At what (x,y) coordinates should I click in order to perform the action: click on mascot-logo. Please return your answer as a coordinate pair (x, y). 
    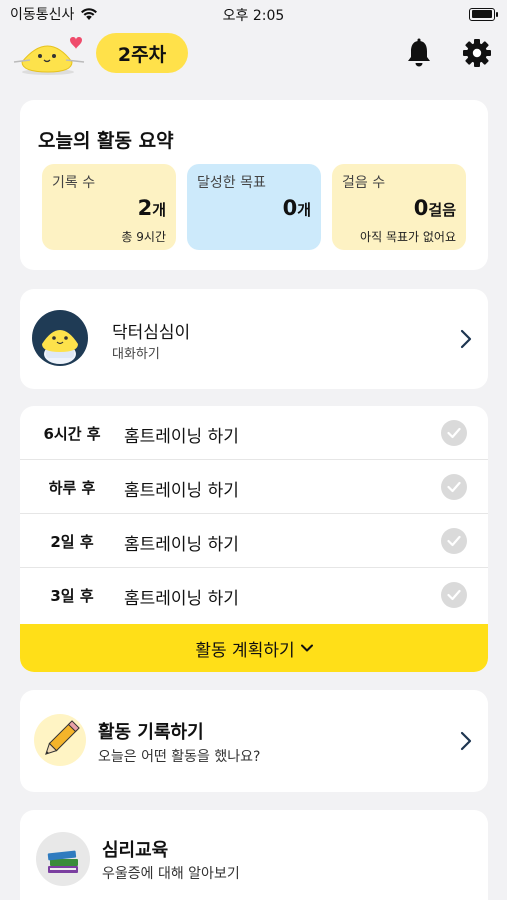
    Looking at the image, I should click on (50, 55).